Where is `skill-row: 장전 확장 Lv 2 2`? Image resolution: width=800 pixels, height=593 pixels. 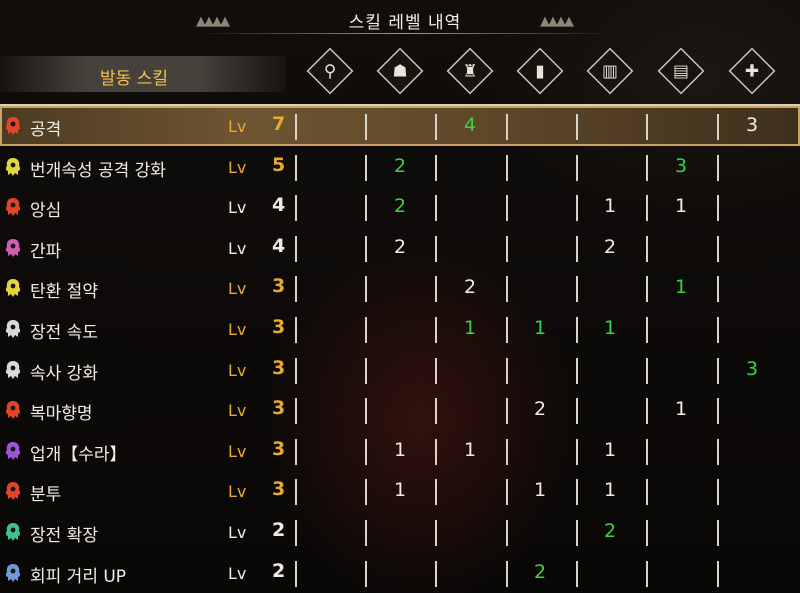
skill-row: 장전 확장 Lv 2 2 is located at coordinates (400, 532).